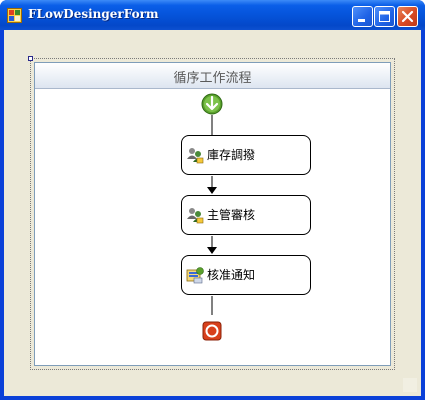  Describe the element at coordinates (410, 385) in the screenshot. I see `resize-grip` at that location.